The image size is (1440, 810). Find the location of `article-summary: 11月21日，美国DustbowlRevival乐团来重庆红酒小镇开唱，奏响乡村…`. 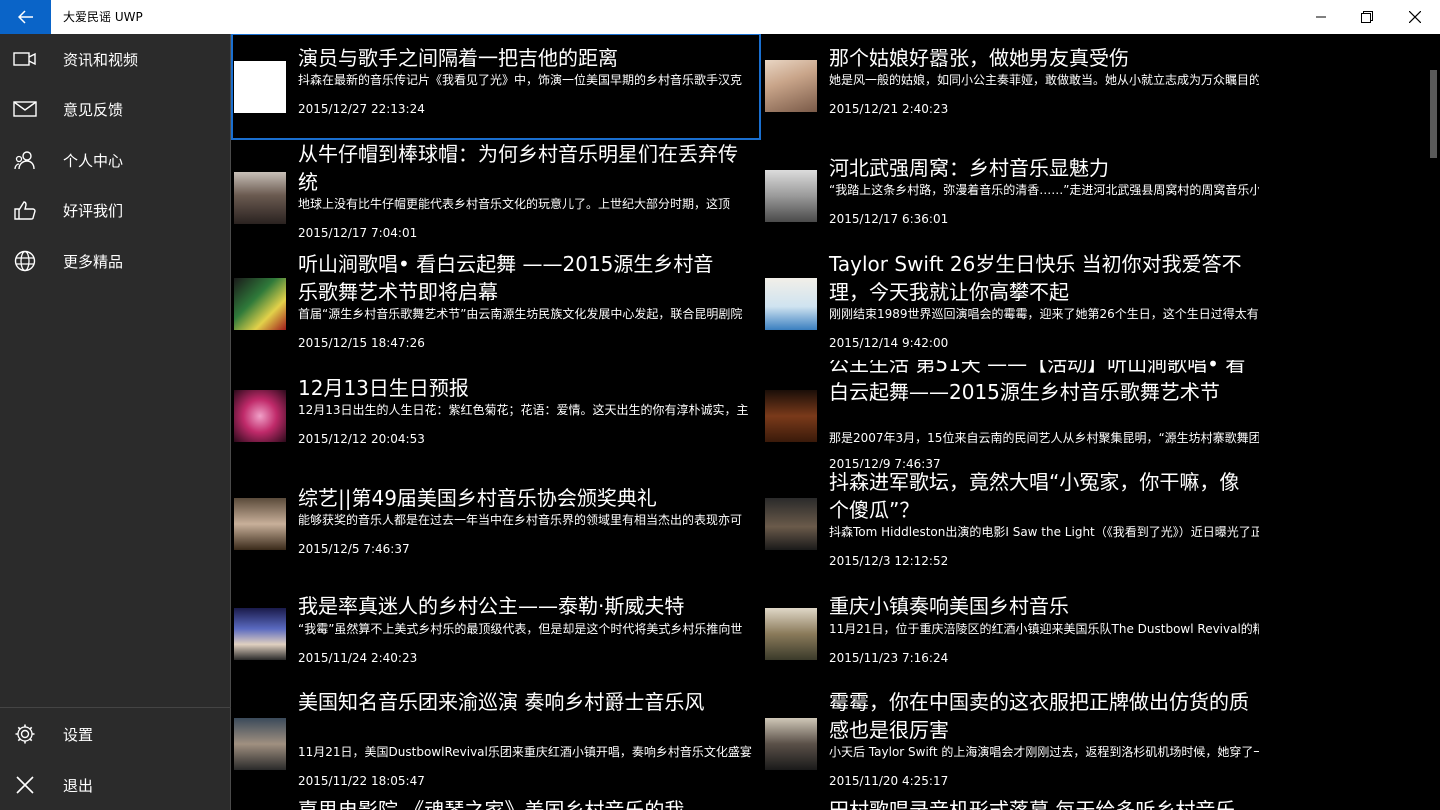

article-summary: 11月21日，美国DustbowlRevival乐团来重庆红酒小镇开唱，奏响乡村… is located at coordinates (525, 752).